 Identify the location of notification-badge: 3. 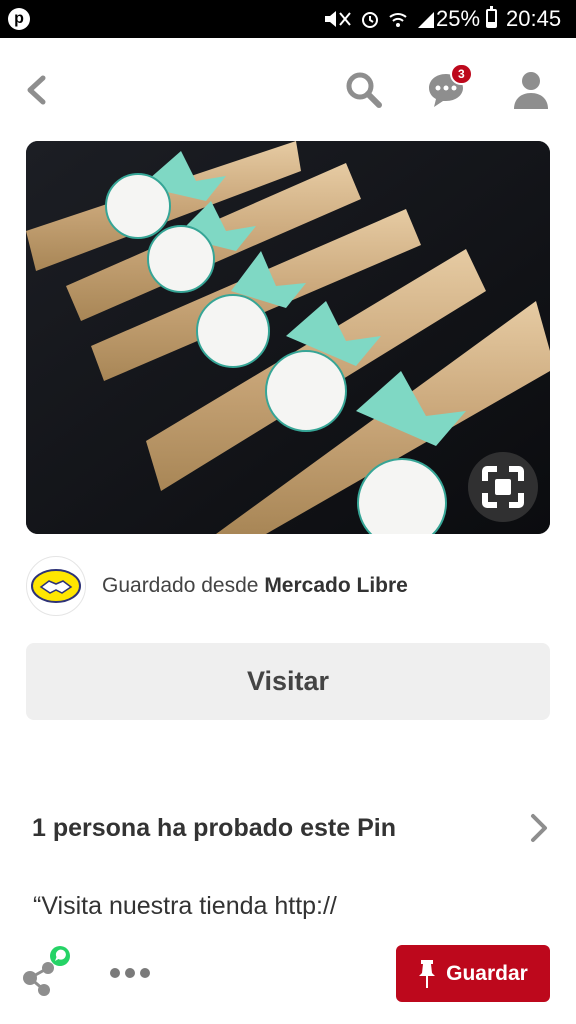
(461, 74).